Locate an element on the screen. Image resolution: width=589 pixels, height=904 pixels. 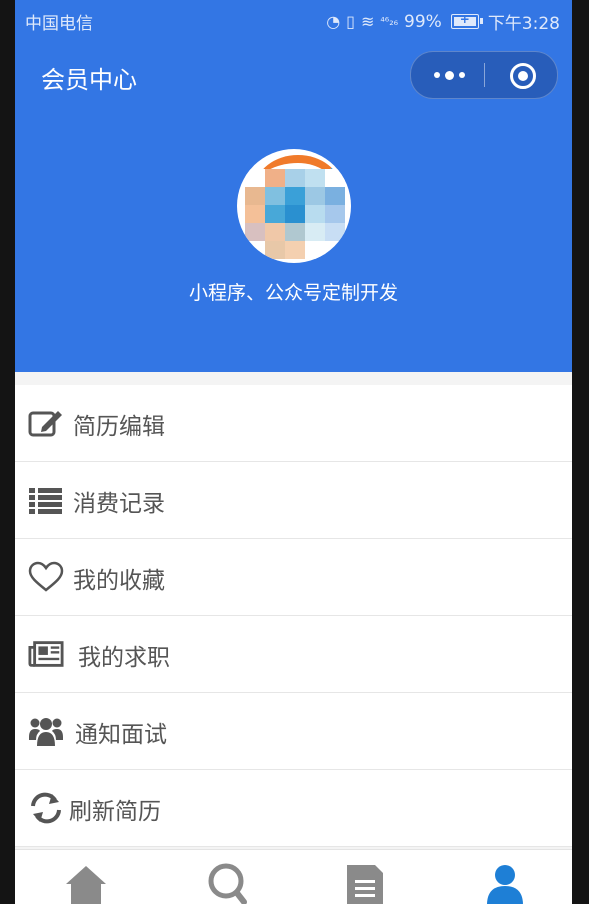
signal-icon: ⁴⁶₂₆ is located at coordinates (389, 21).